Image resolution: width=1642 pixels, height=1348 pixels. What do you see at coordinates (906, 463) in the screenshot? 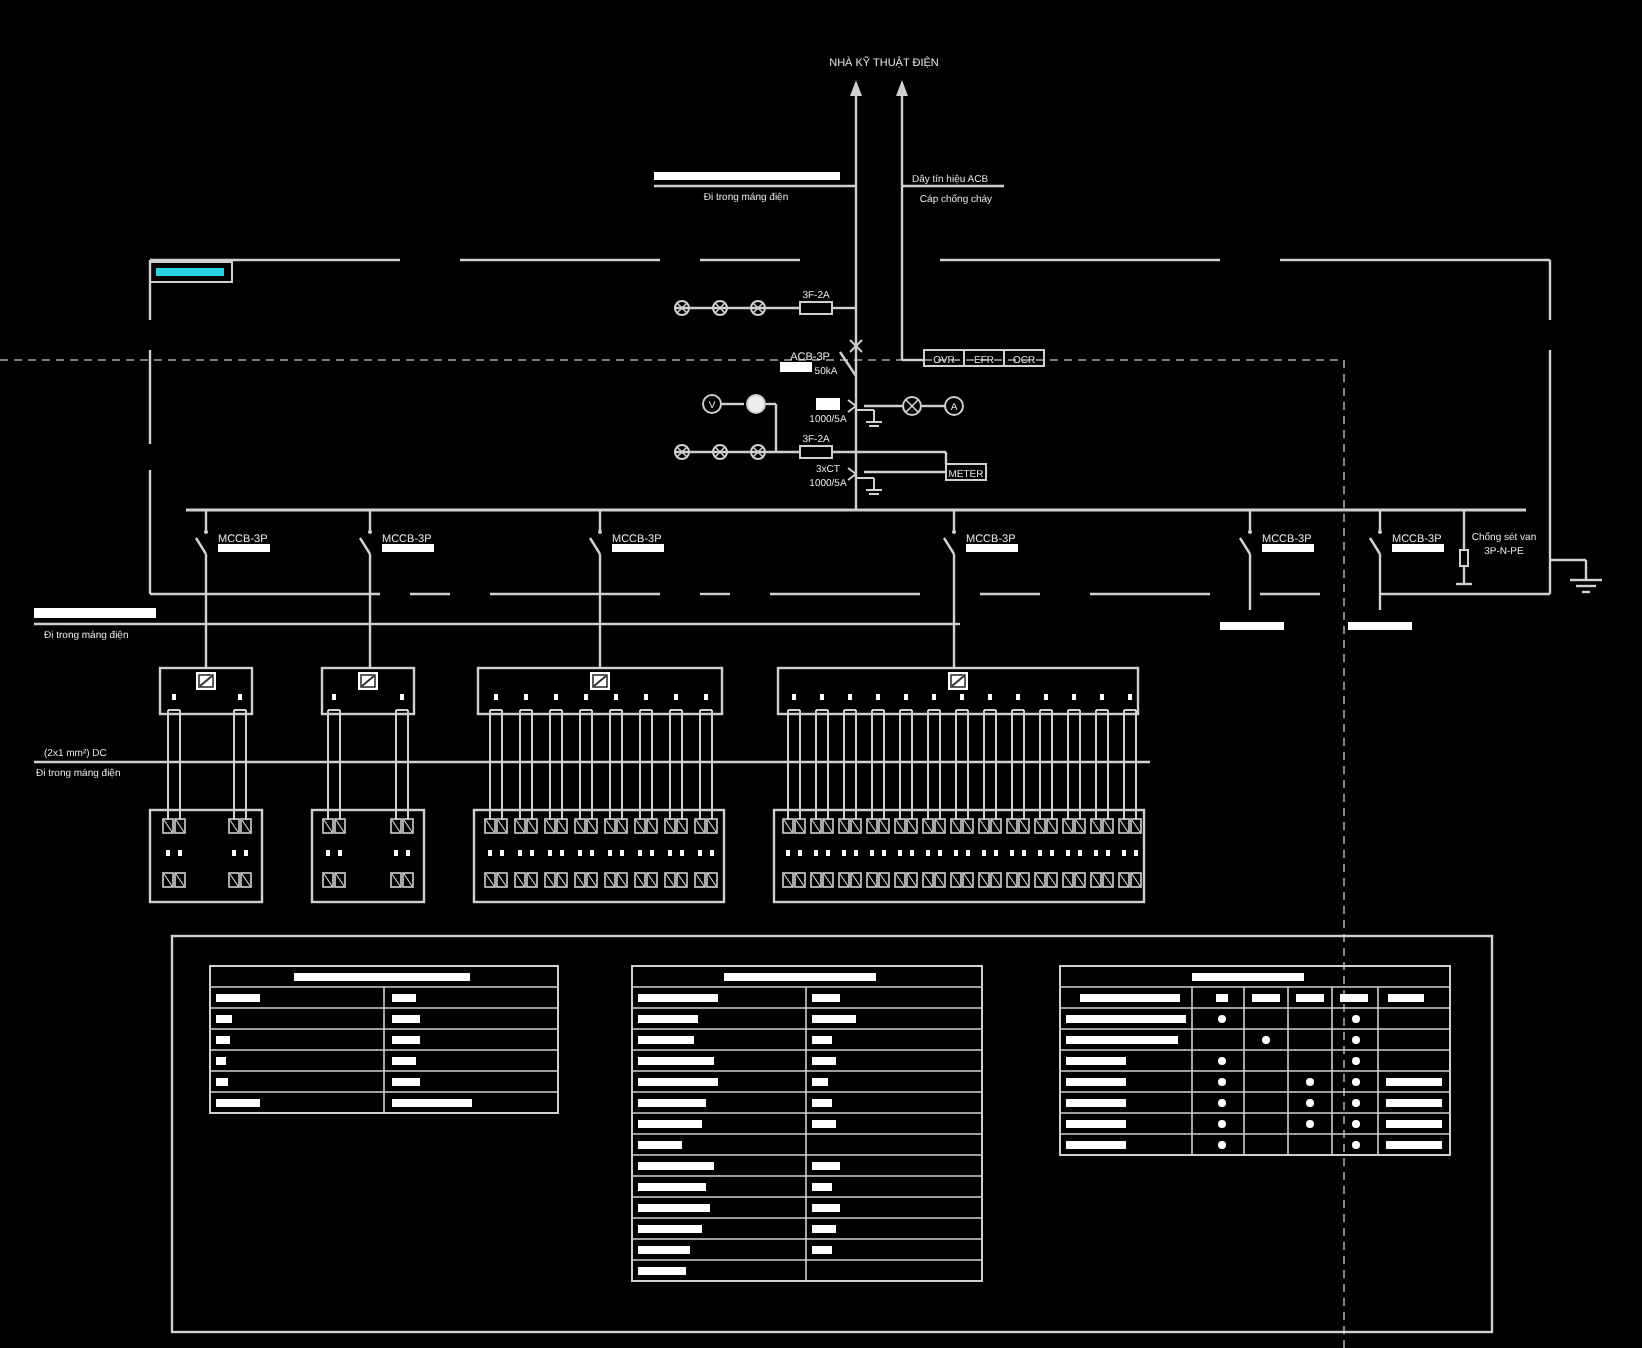
I see `meter-wire` at bounding box center [906, 463].